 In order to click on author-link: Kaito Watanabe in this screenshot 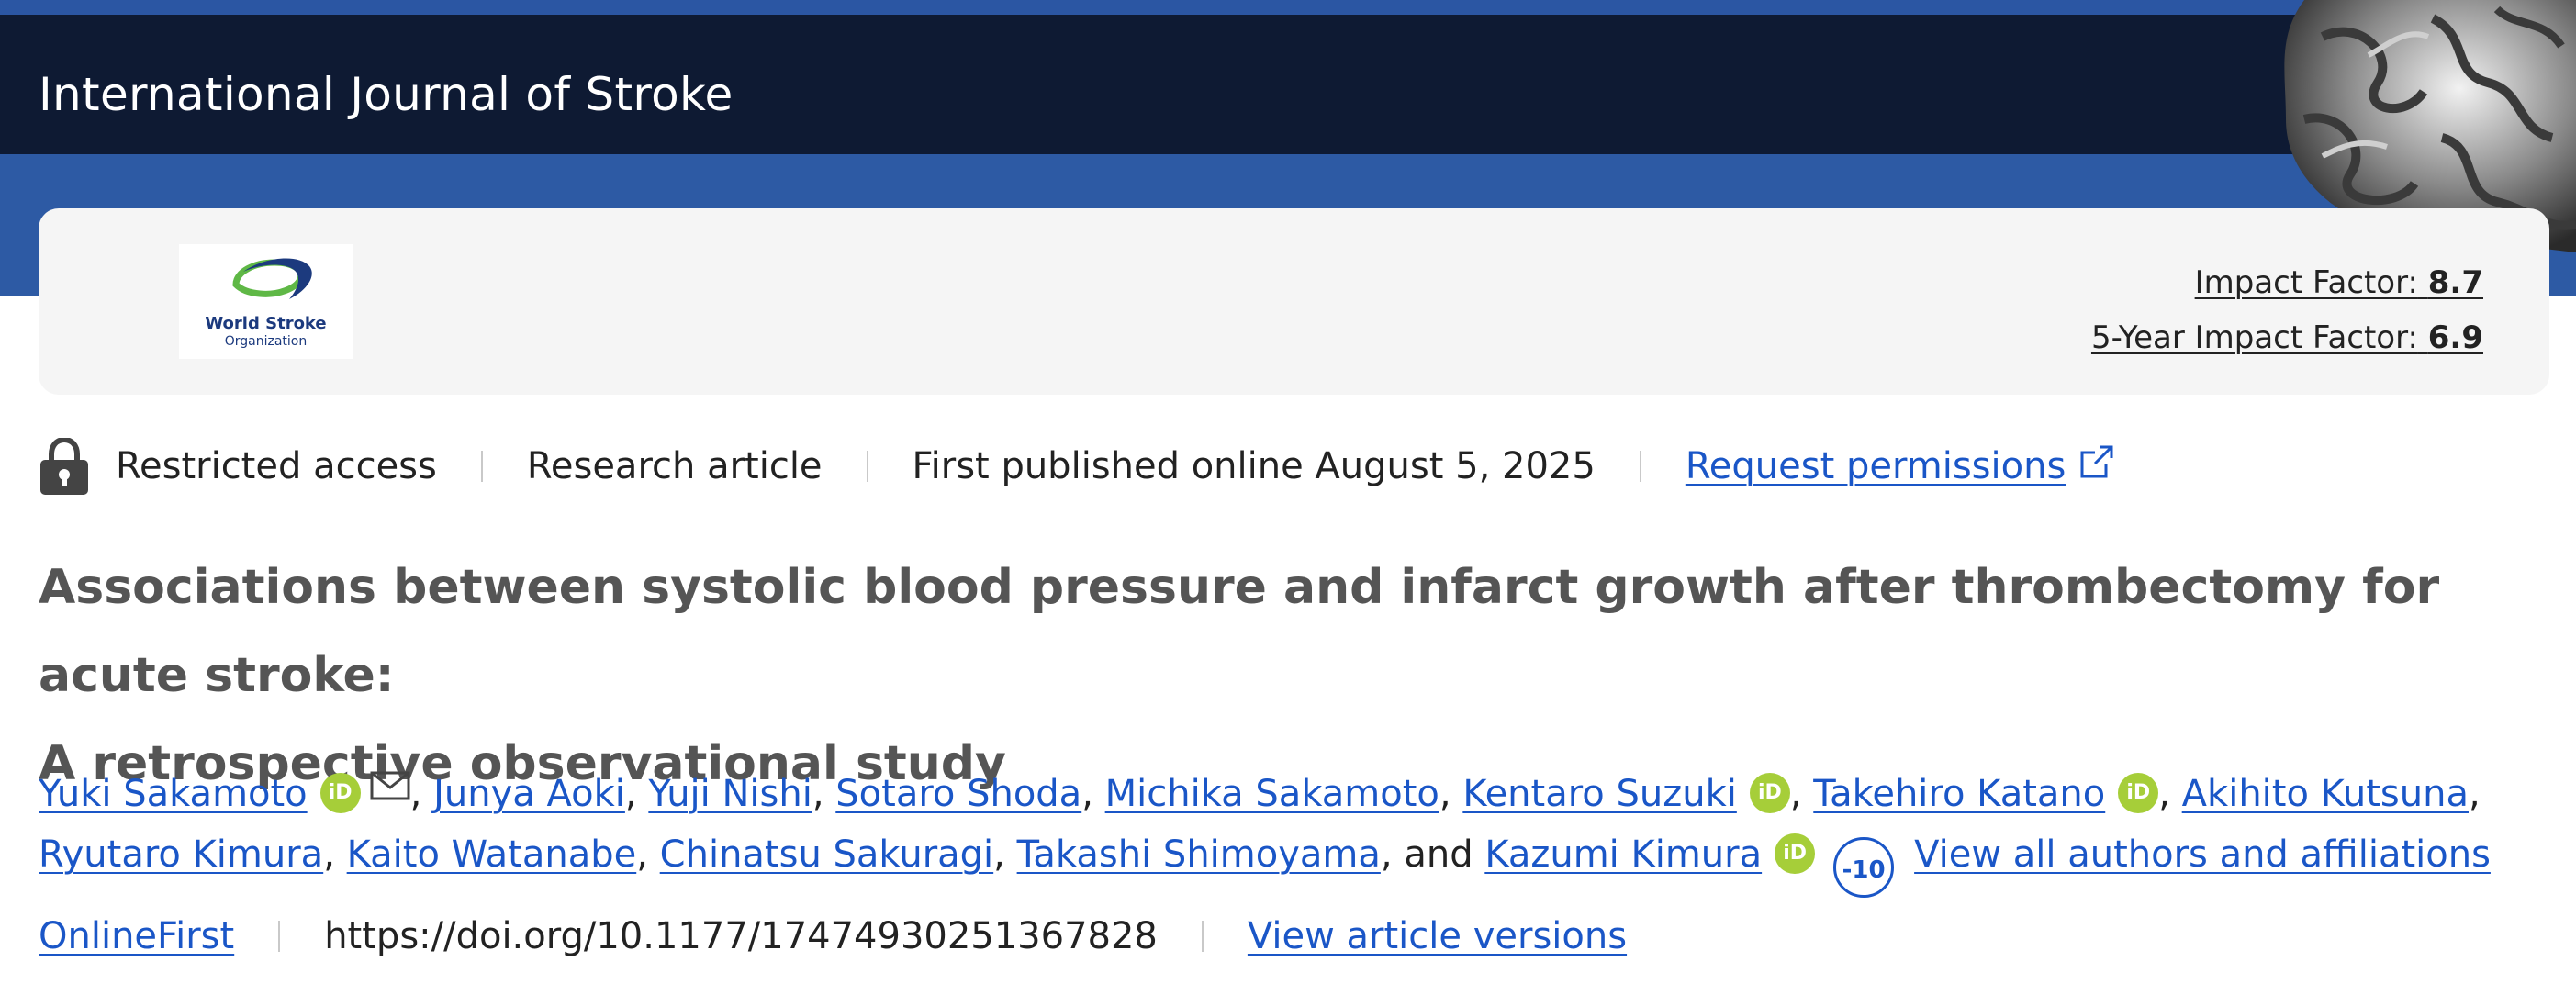, I will do `click(492, 854)`.